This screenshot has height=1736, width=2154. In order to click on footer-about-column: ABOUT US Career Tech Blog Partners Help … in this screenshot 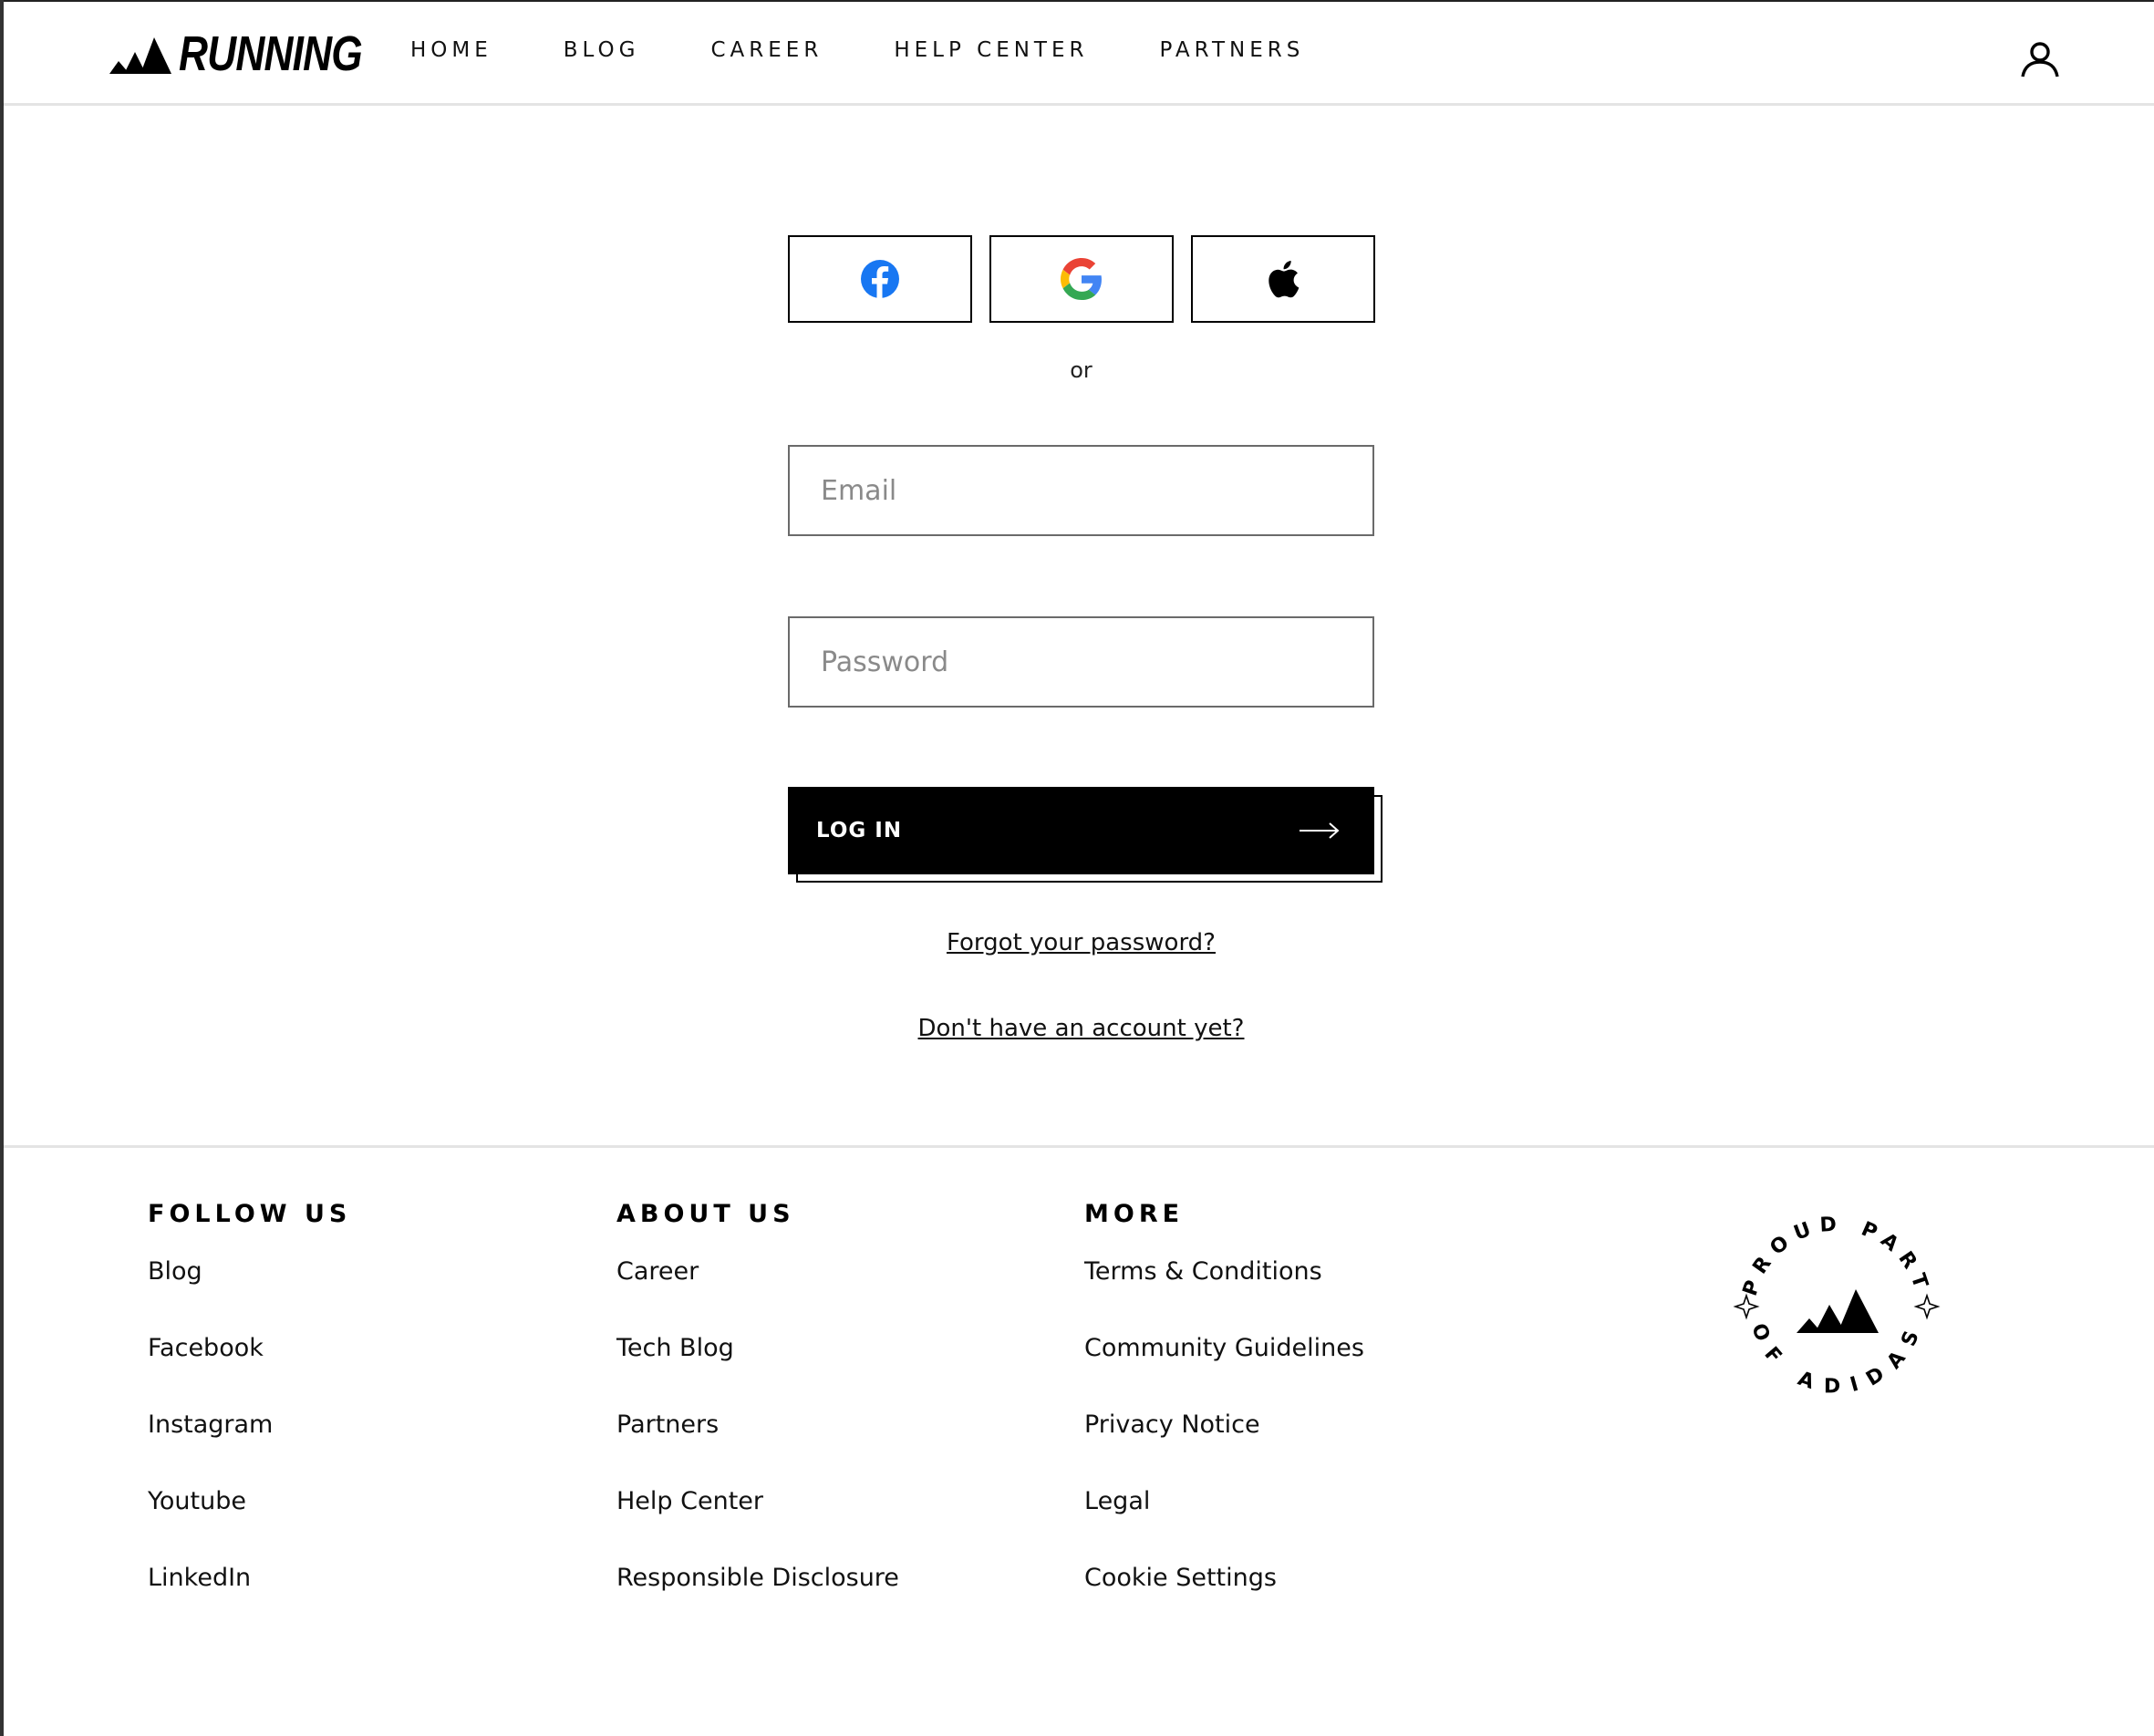, I will do `click(757, 1420)`.